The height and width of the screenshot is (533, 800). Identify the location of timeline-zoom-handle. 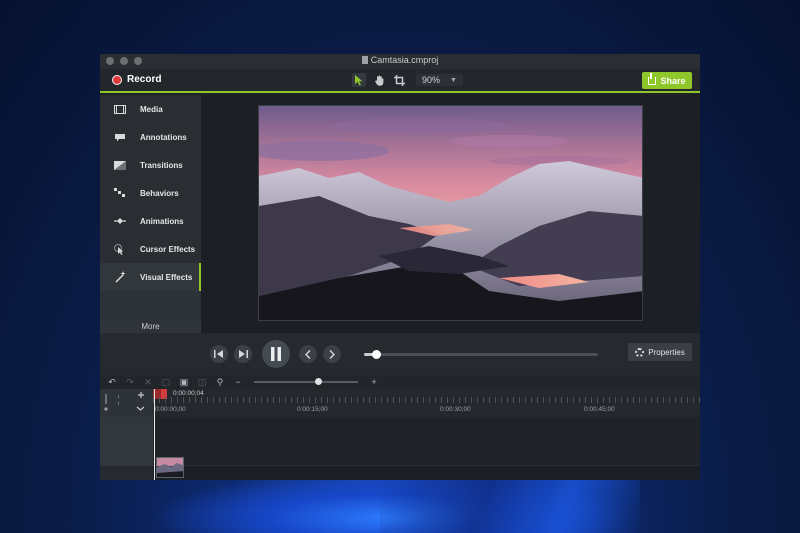
(319, 381).